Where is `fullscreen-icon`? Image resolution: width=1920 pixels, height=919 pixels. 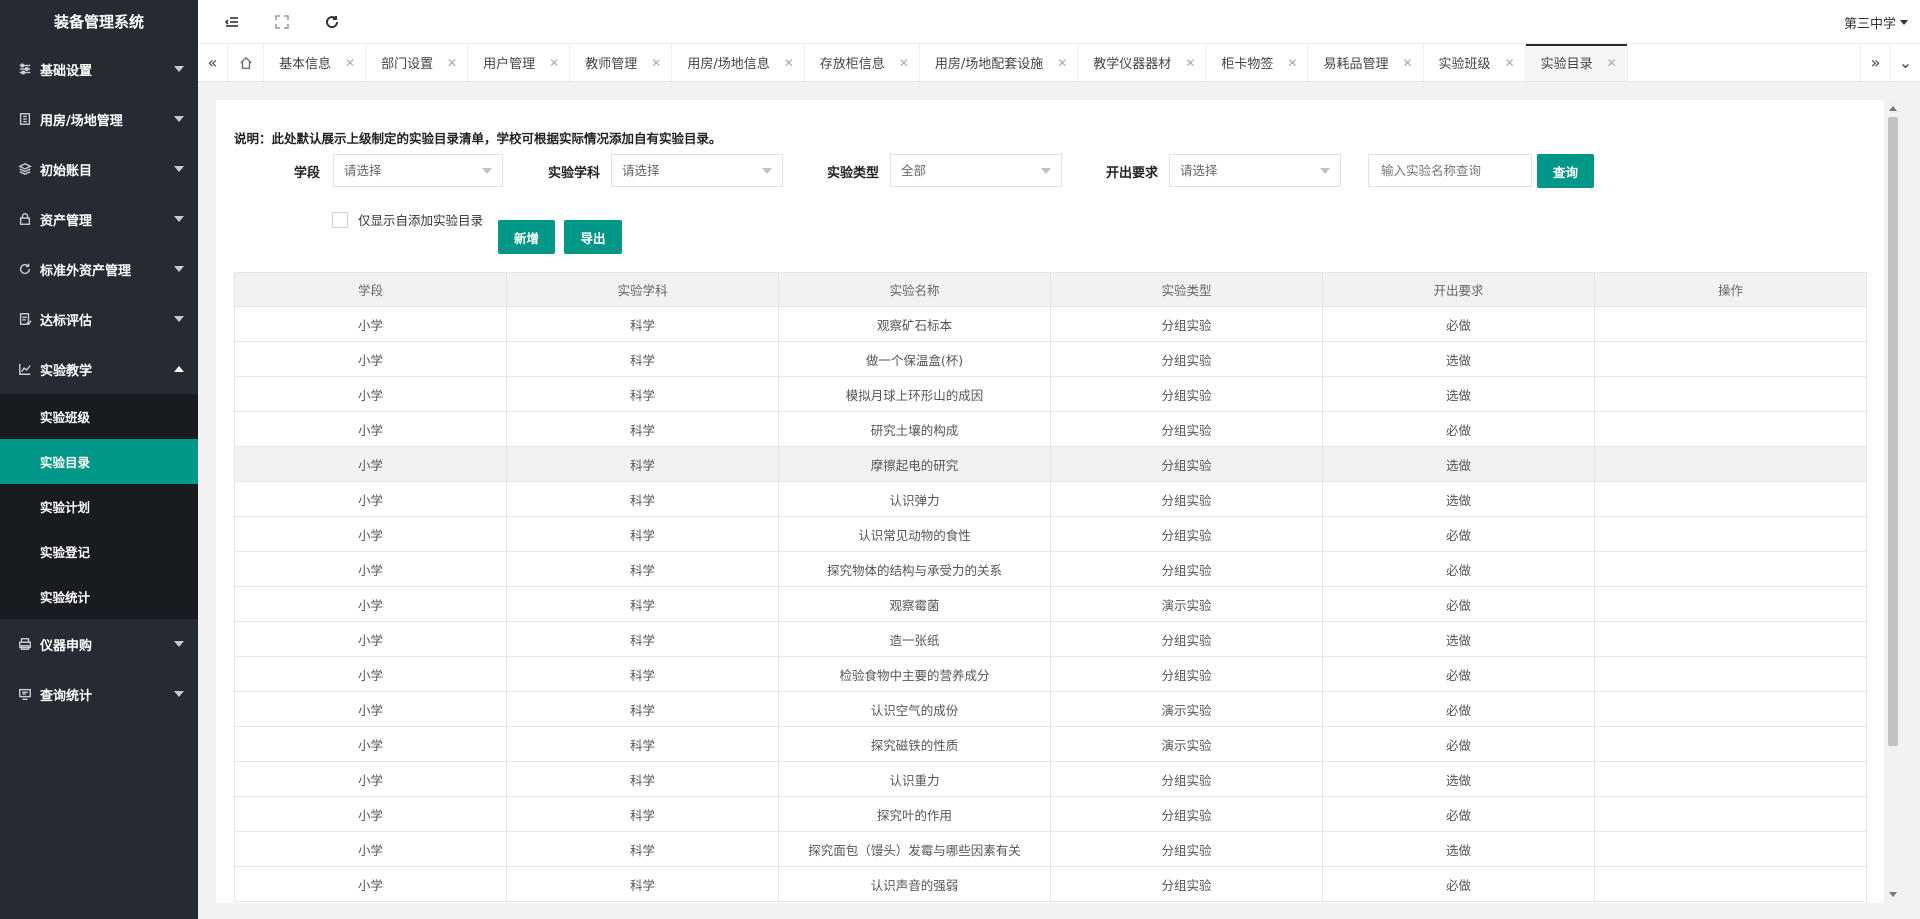
fullscreen-icon is located at coordinates (282, 22).